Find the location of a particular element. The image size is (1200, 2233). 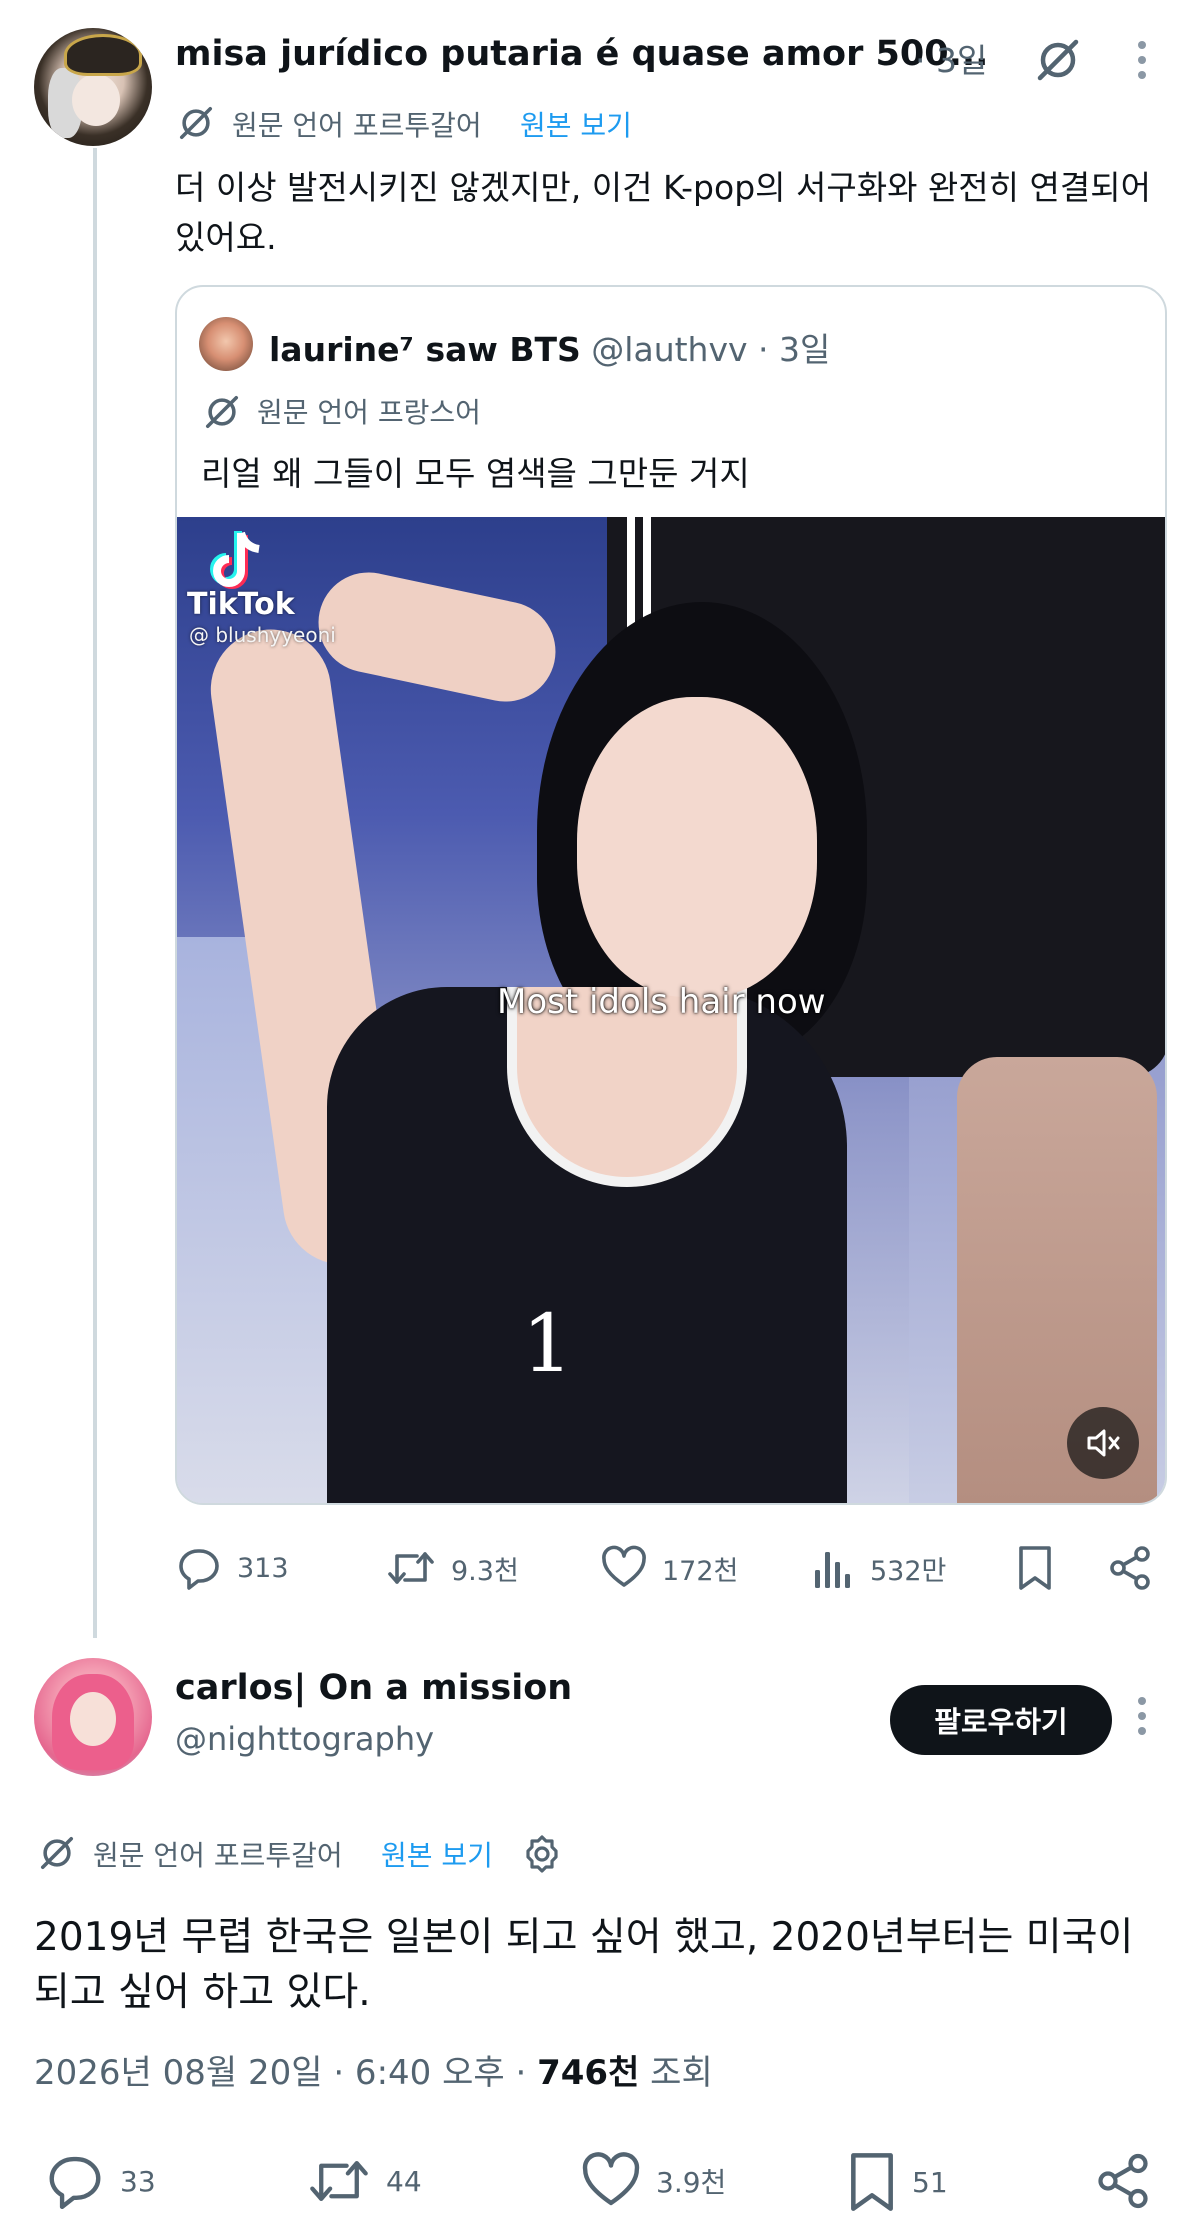

quote-text: 리얼 왜 그들이 모두 염색을 그만둔 거지 is located at coordinates (475, 473).